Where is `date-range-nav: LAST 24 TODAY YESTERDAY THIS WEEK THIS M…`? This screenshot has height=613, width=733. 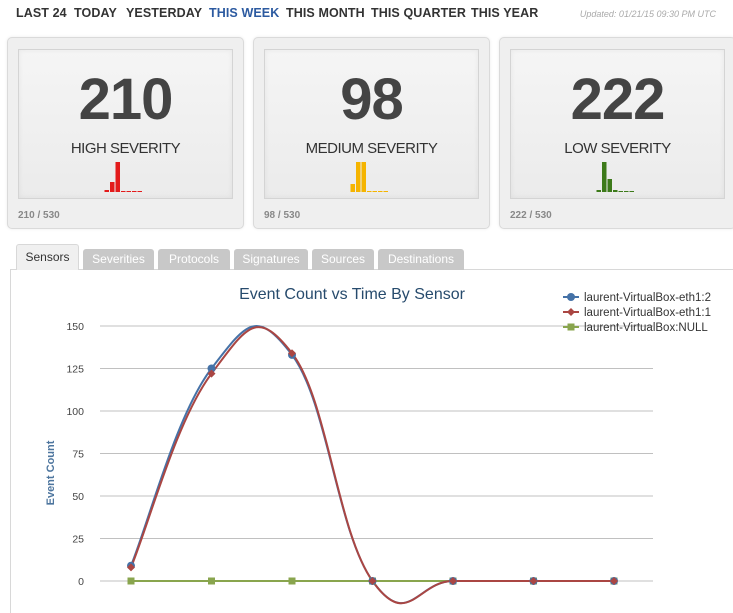 date-range-nav: LAST 24 TODAY YESTERDAY THIS WEEK THIS M… is located at coordinates (366, 14).